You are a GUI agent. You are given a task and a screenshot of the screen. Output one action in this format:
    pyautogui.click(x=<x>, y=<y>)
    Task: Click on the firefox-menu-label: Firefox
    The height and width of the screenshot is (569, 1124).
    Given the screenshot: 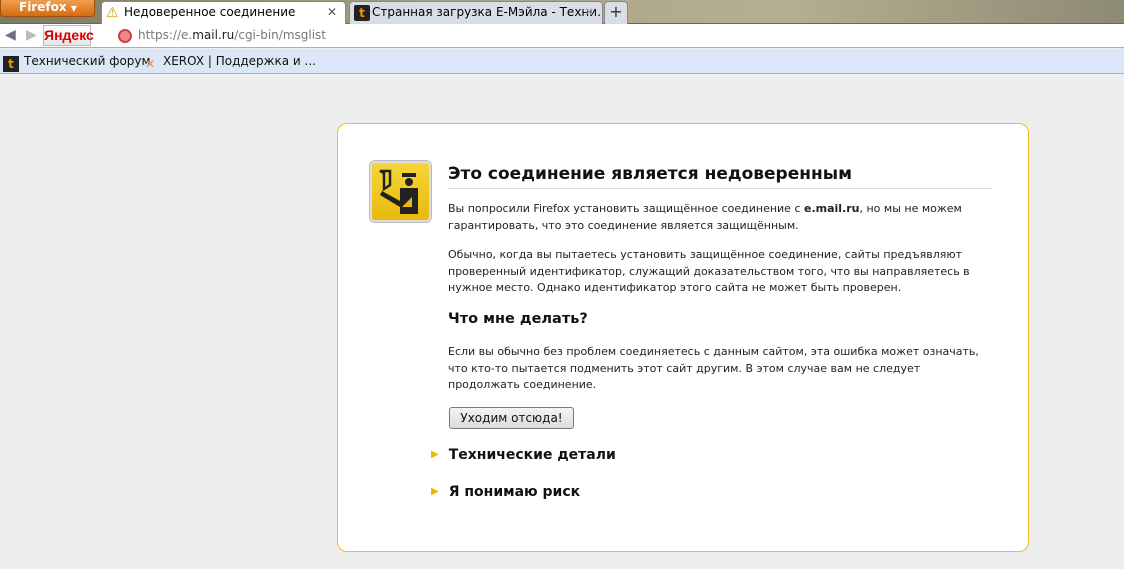 What is the action you would take?
    pyautogui.click(x=43, y=7)
    